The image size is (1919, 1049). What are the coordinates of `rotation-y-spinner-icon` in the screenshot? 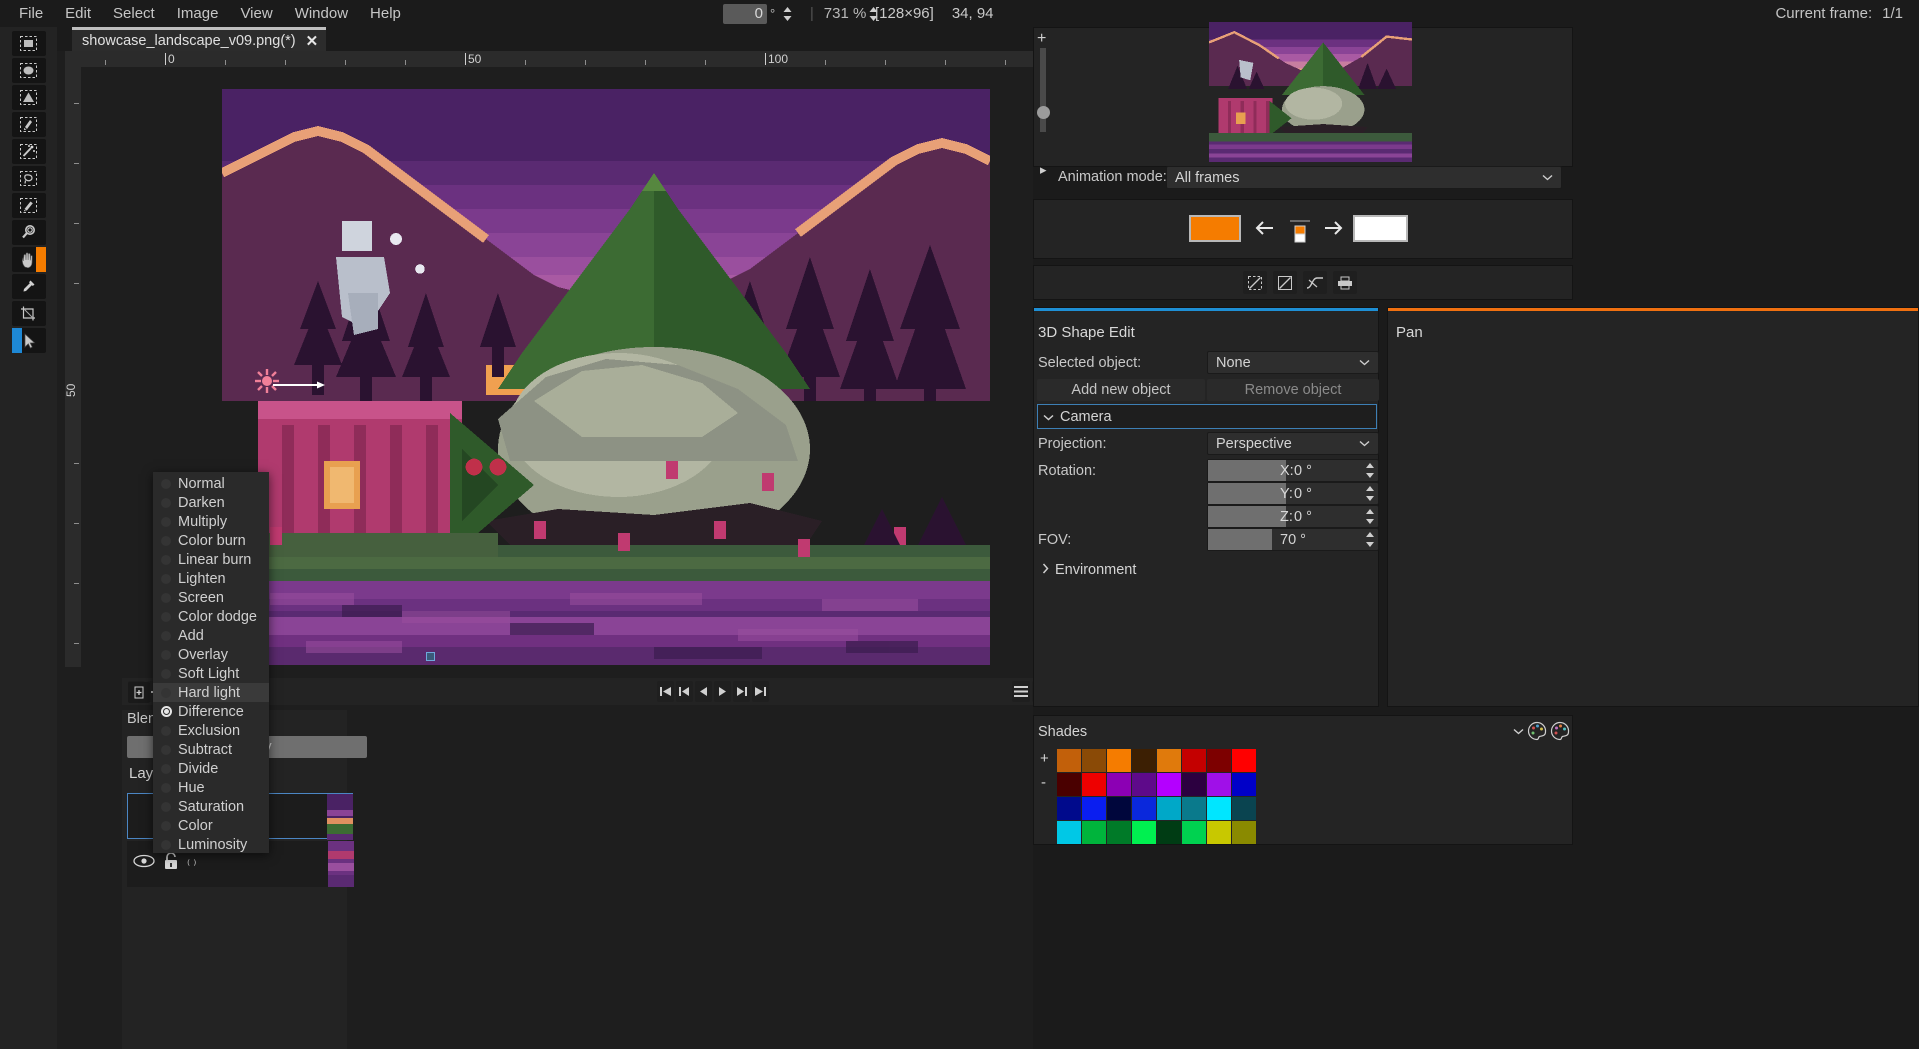 It's located at (1370, 493).